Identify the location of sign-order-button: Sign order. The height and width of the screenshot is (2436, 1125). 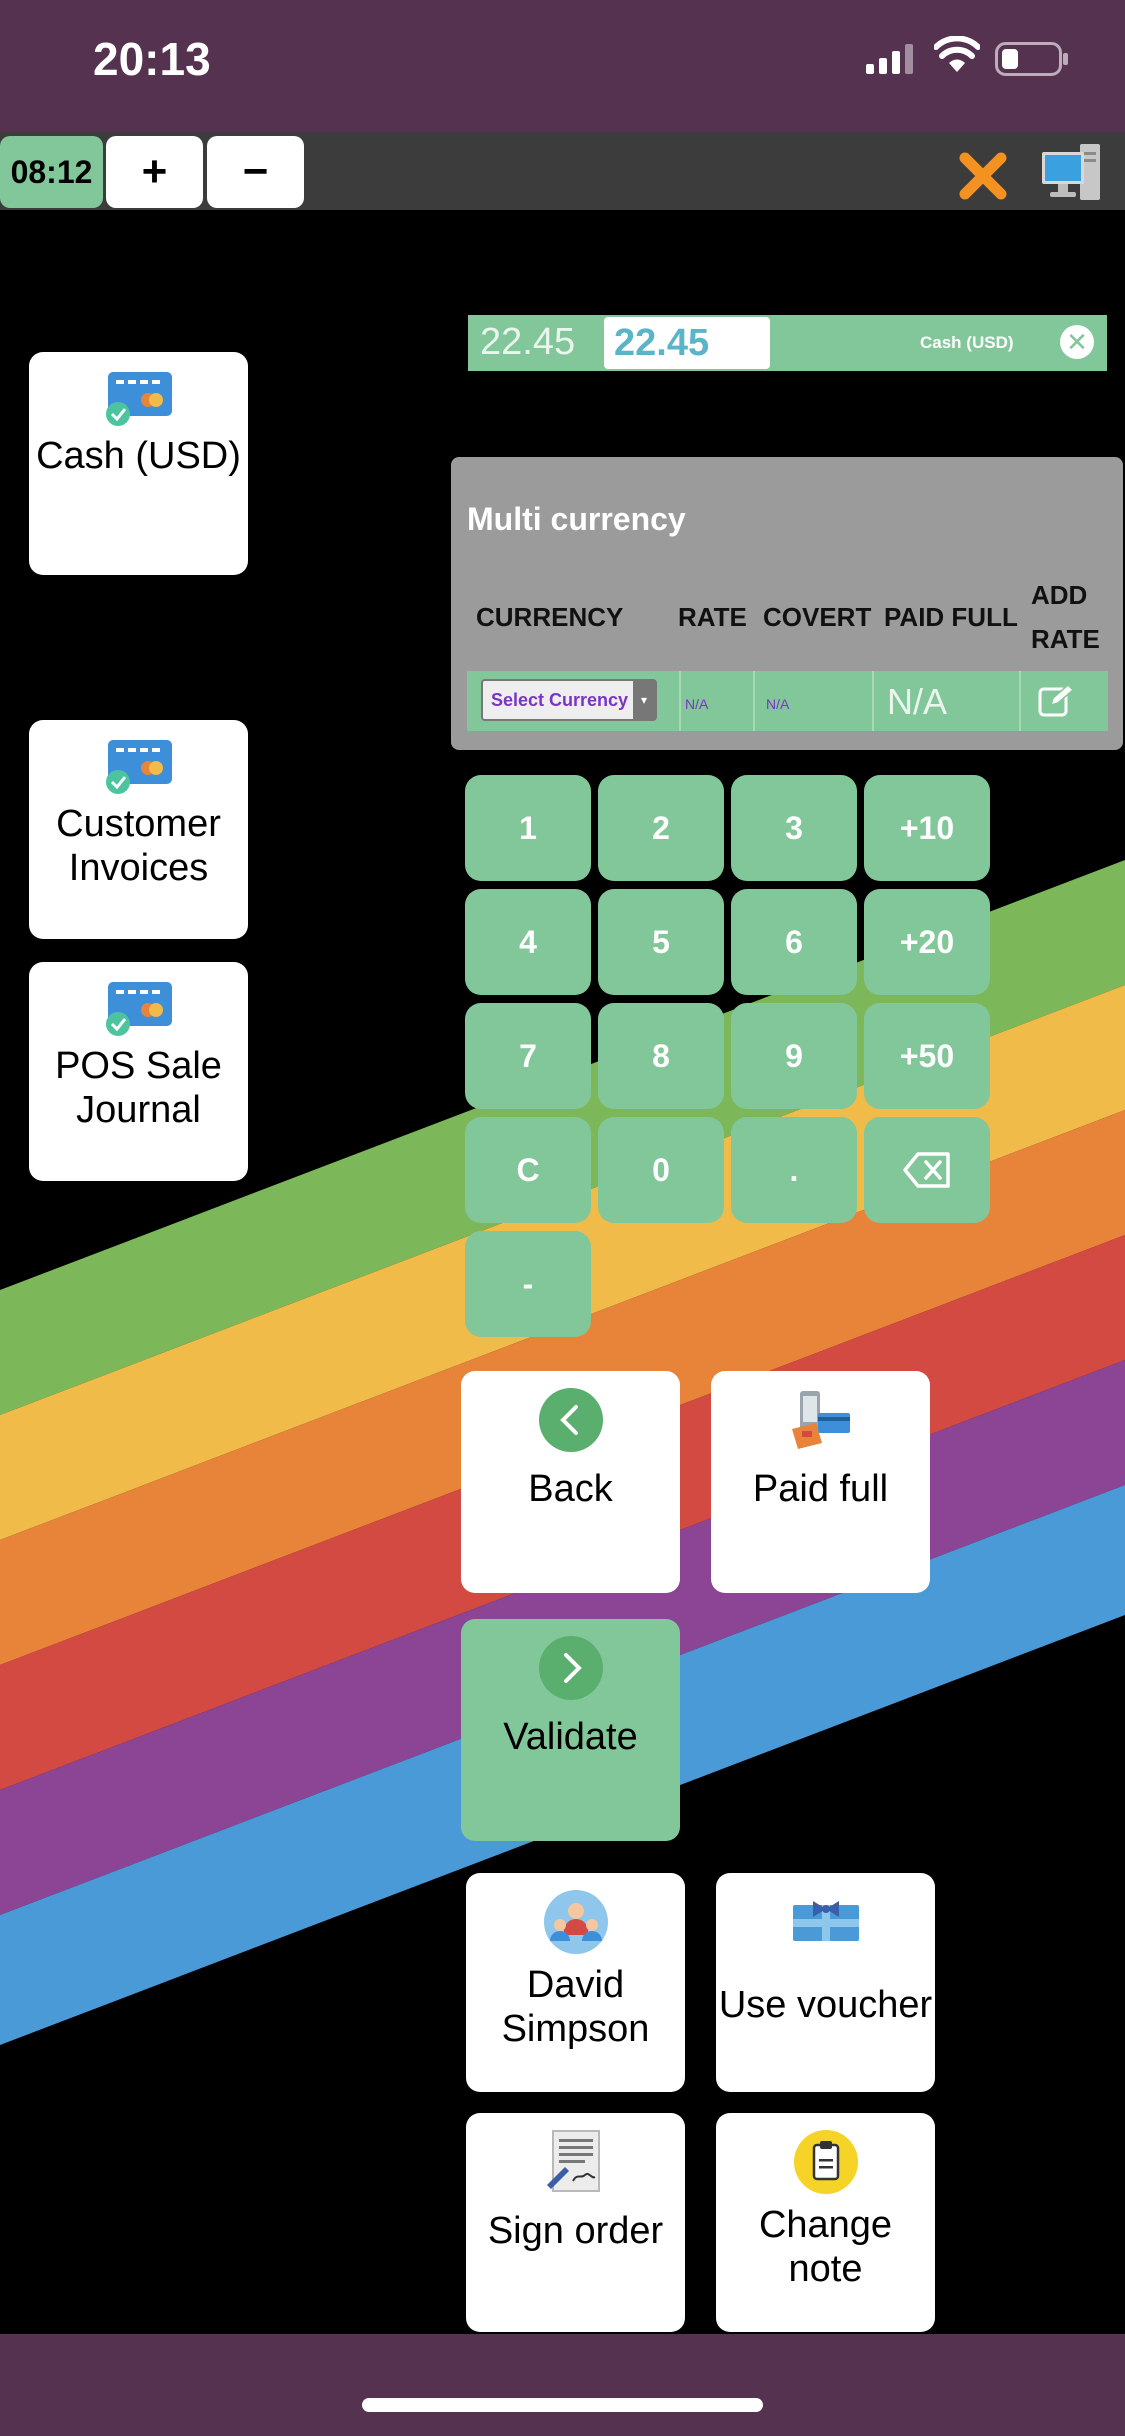
(575, 2222).